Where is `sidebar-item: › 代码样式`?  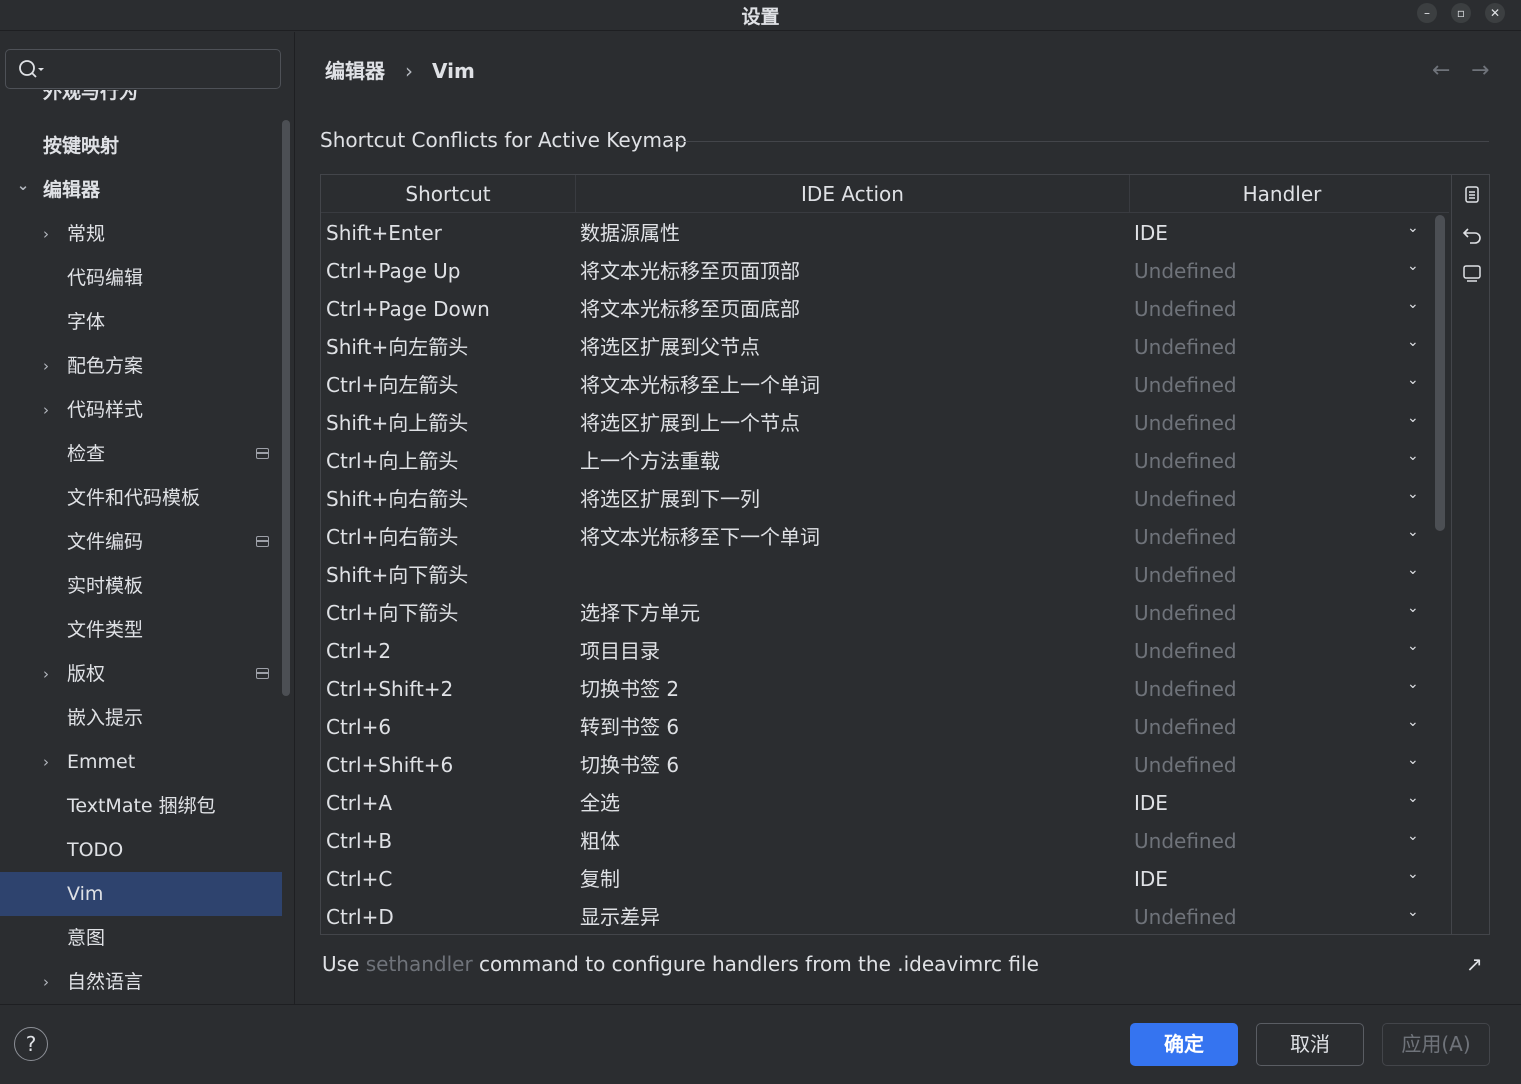 sidebar-item: › 代码样式 is located at coordinates (141, 410).